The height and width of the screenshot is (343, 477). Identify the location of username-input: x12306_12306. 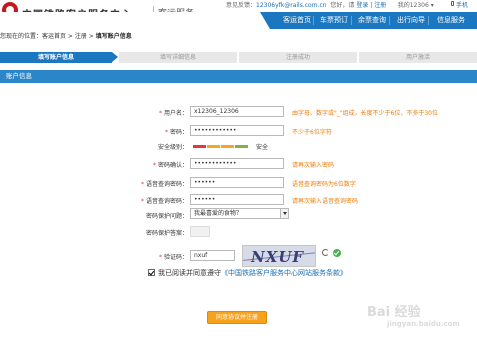
(237, 111).